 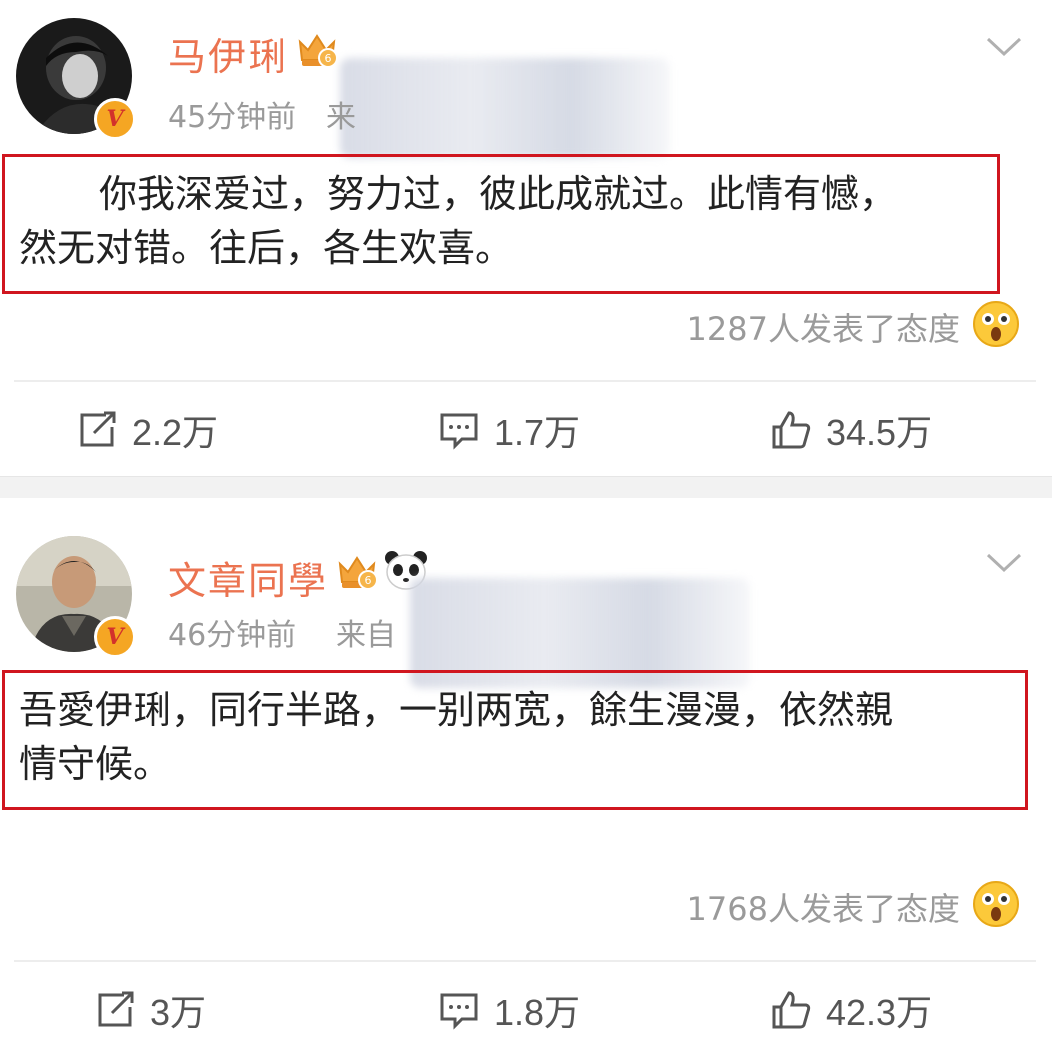 I want to click on post-time: 45分钟前, so click(x=232, y=117).